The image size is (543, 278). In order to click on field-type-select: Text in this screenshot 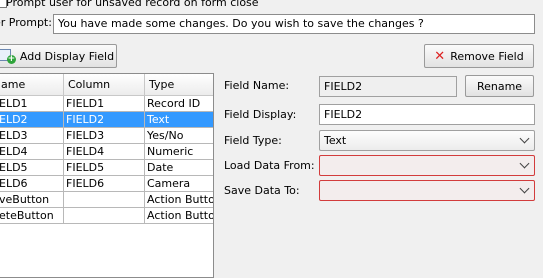, I will do `click(427, 140)`.